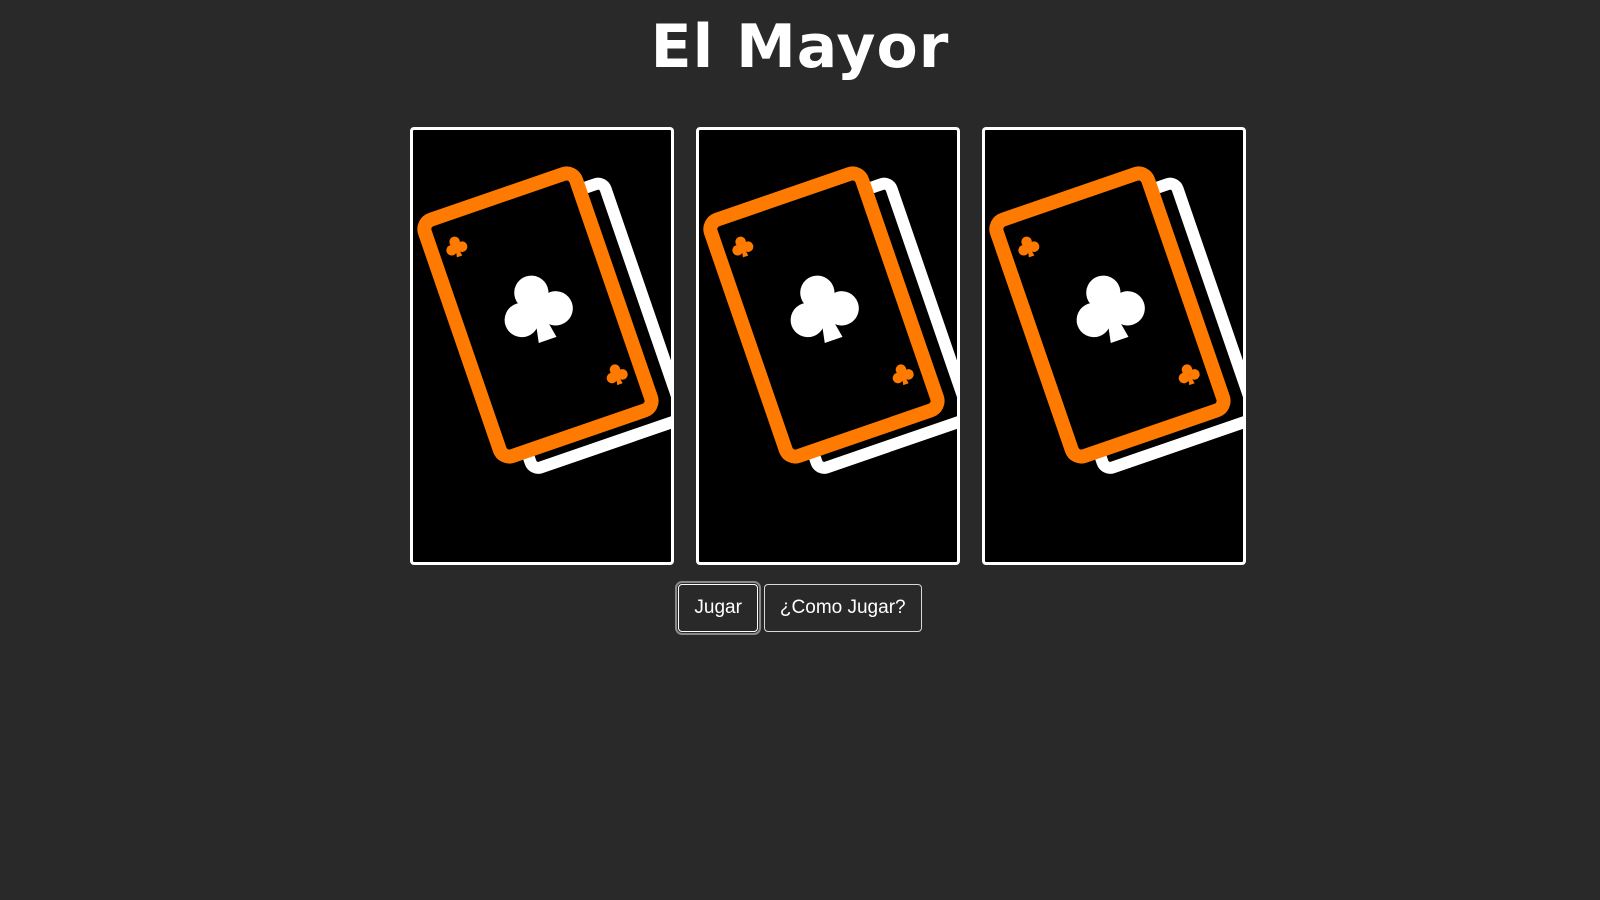 Image resolution: width=1600 pixels, height=900 pixels. I want to click on how-to-play-button: ¿Como Jugar?, so click(842, 608).